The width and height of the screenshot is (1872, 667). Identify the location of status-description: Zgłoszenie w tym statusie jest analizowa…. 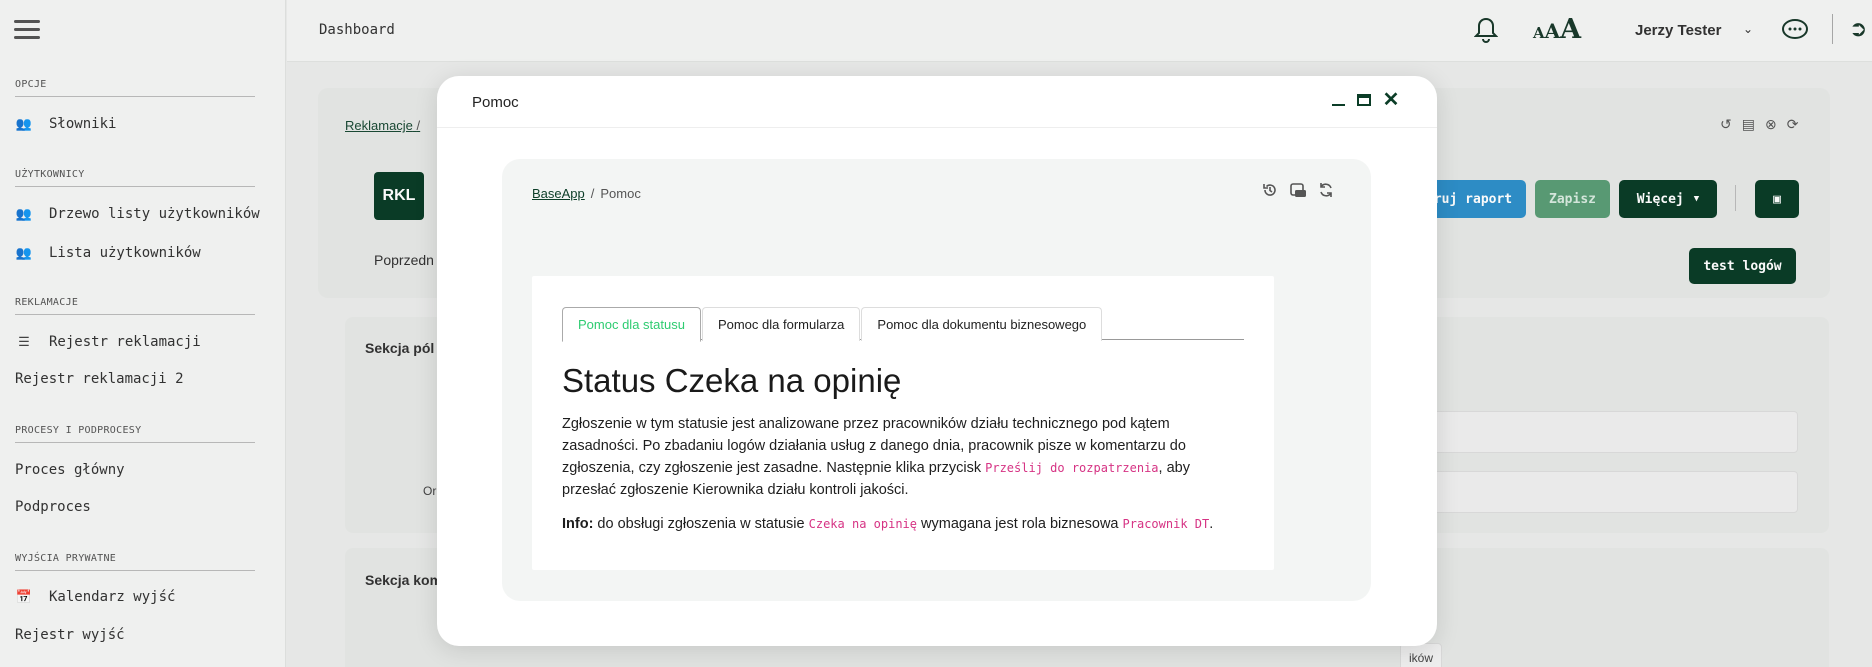
(876, 457).